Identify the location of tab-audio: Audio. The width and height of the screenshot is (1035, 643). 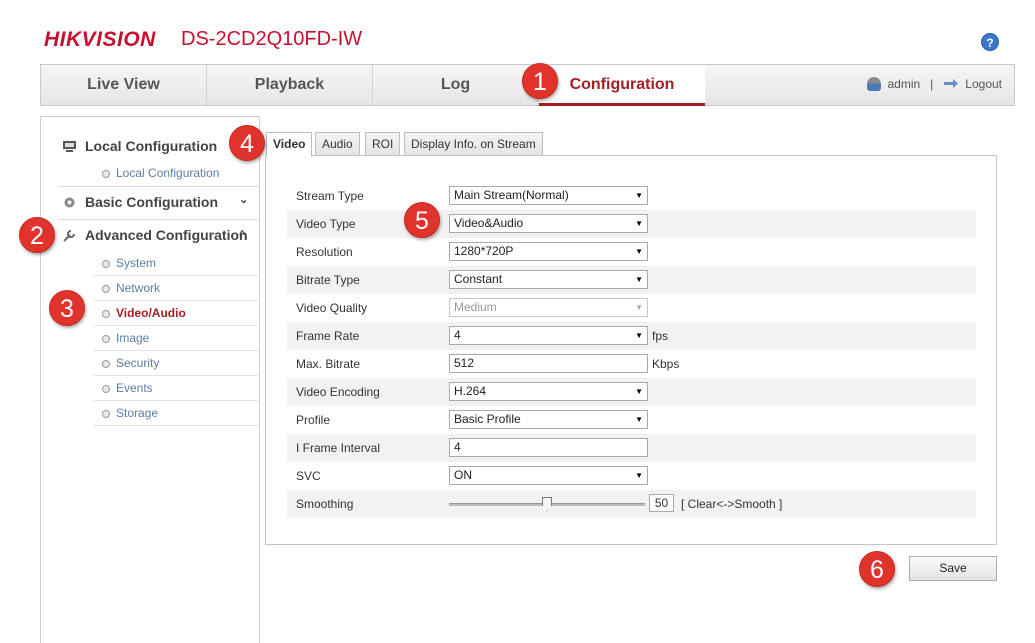
(337, 144).